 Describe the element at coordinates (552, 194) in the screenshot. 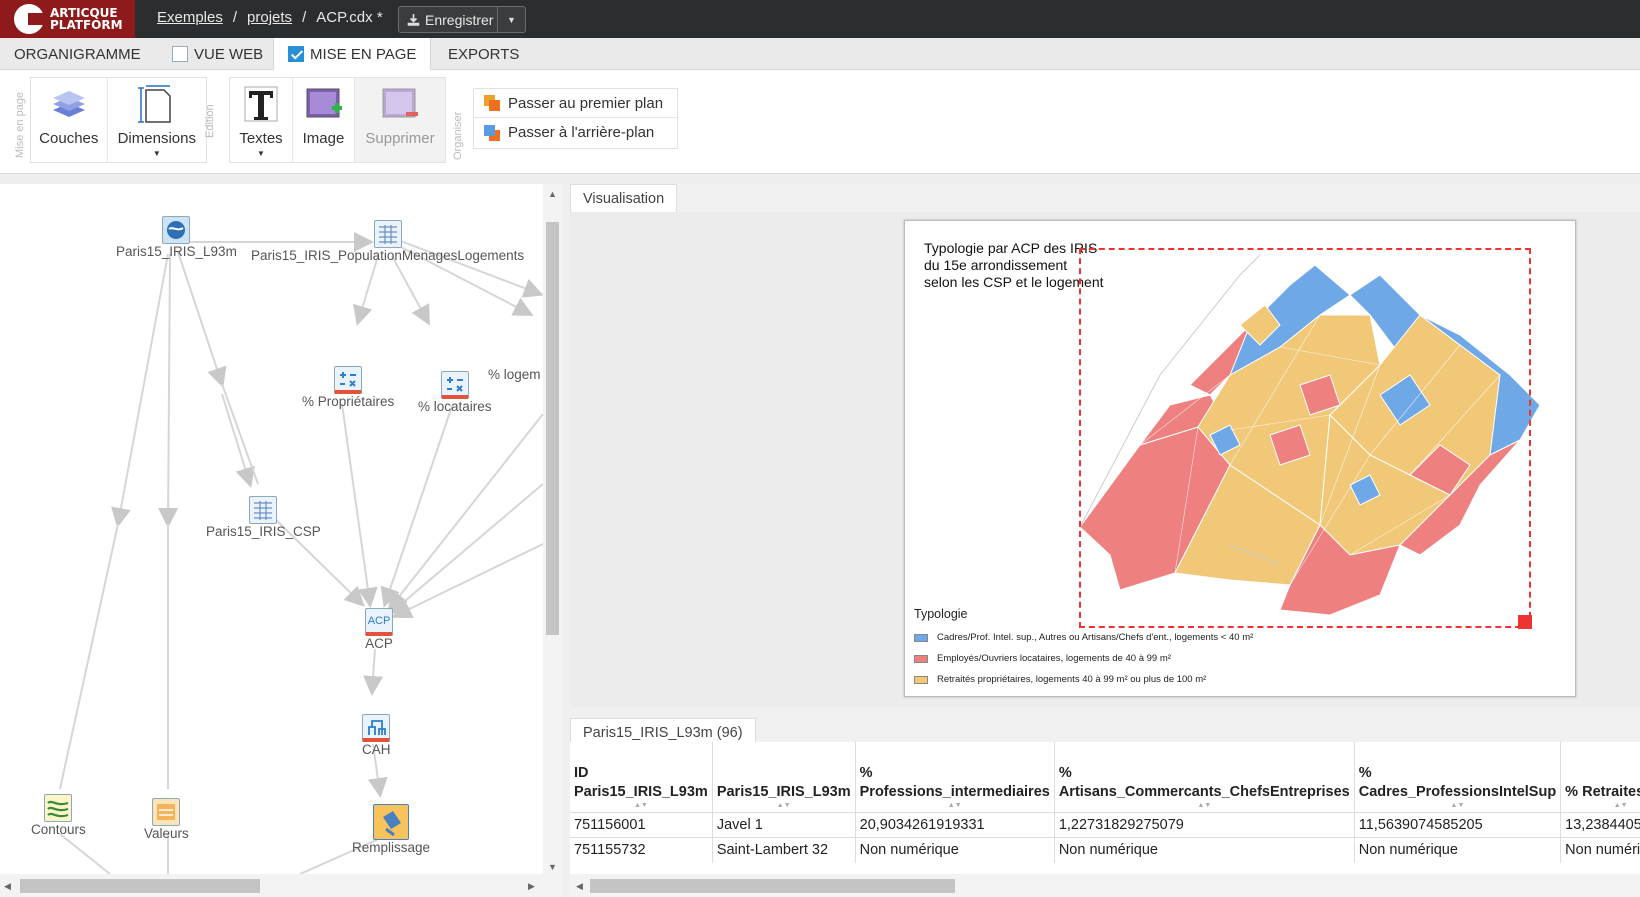

I see `scroll-up-icon: ▲` at that location.